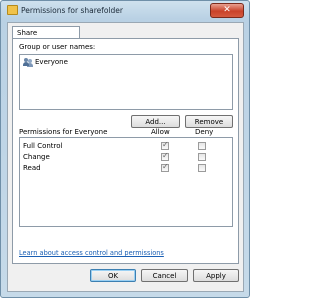 The height and width of the screenshot is (300, 320). I want to click on window-title: Permissions for sharefolder, so click(72, 10).